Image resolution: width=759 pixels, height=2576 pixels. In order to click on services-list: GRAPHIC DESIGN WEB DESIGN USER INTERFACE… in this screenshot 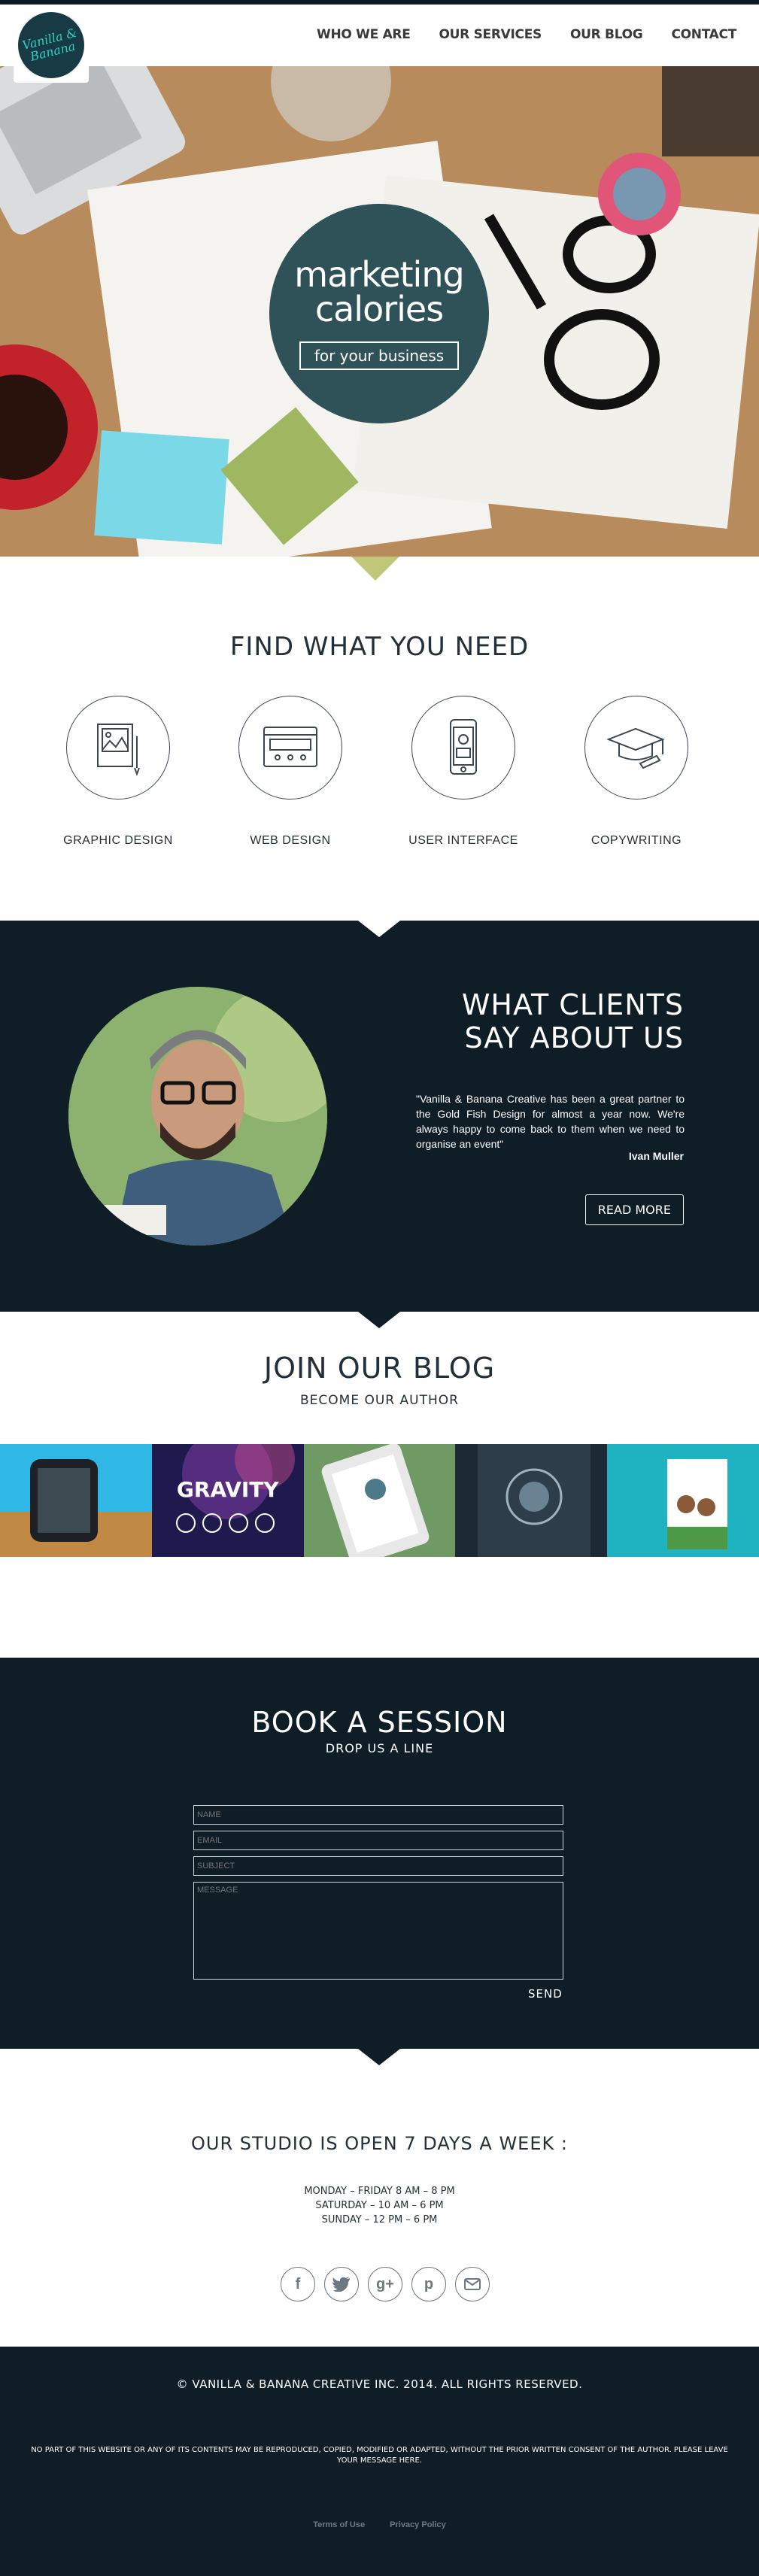, I will do `click(379, 775)`.